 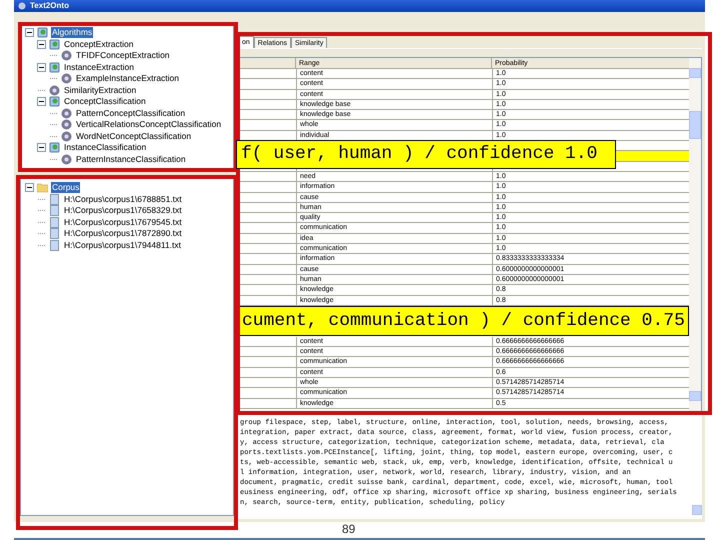 I want to click on tree-item: ConceptClassification, so click(x=105, y=102).